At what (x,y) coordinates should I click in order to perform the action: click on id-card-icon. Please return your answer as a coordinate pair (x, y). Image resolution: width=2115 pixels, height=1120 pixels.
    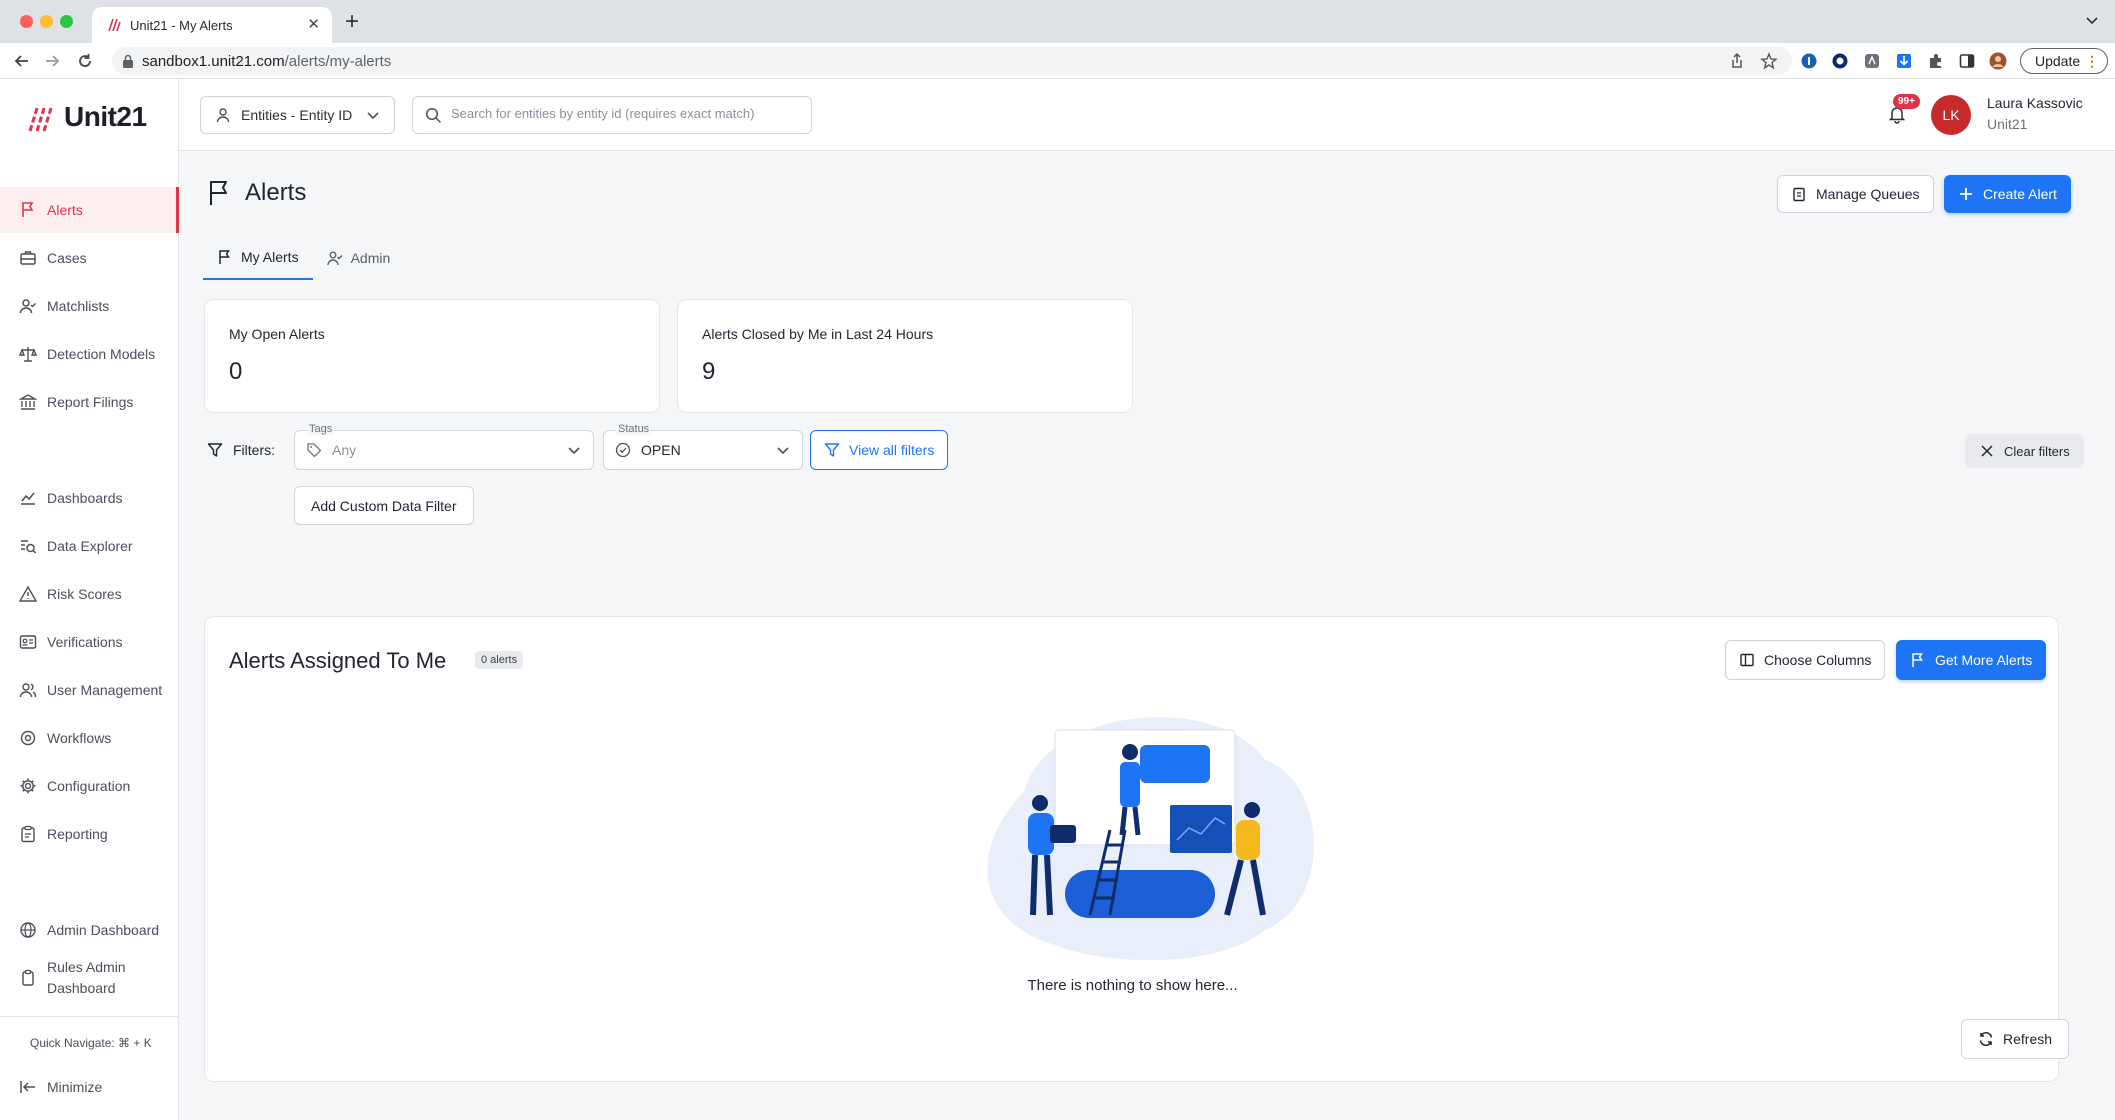
    Looking at the image, I should click on (28, 642).